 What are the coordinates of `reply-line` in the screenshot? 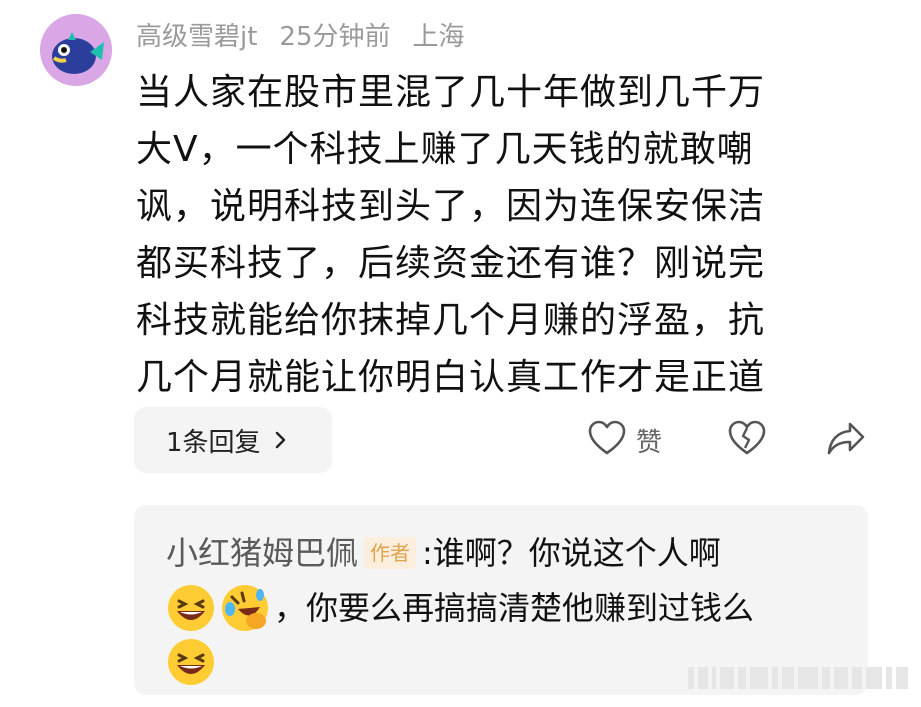 It's located at (193, 662).